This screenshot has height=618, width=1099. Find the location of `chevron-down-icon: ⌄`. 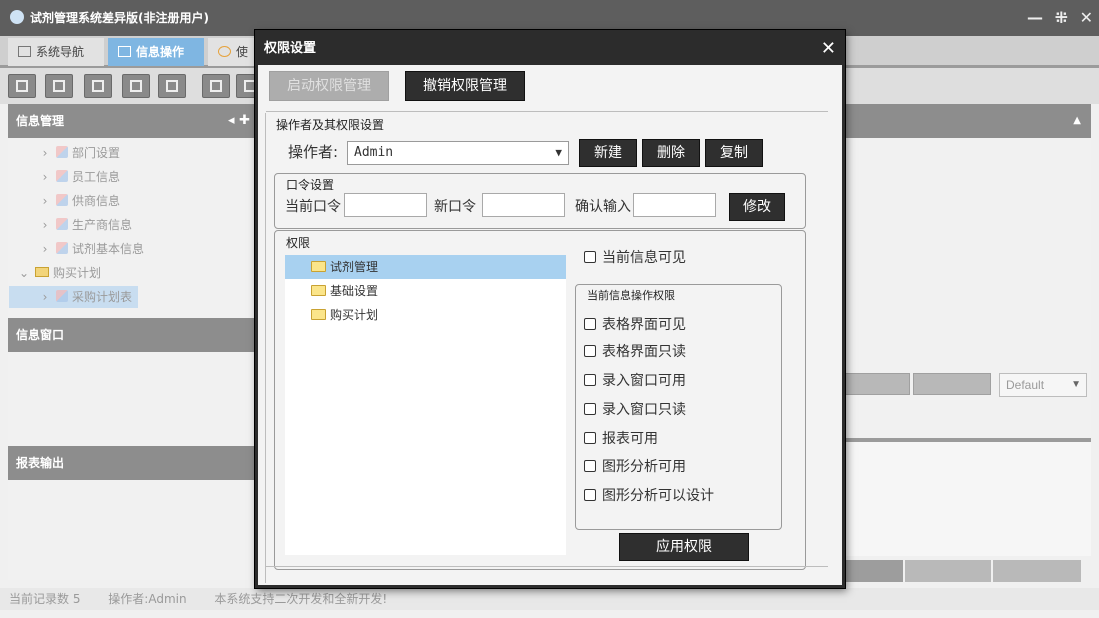

chevron-down-icon: ⌄ is located at coordinates (24, 273).